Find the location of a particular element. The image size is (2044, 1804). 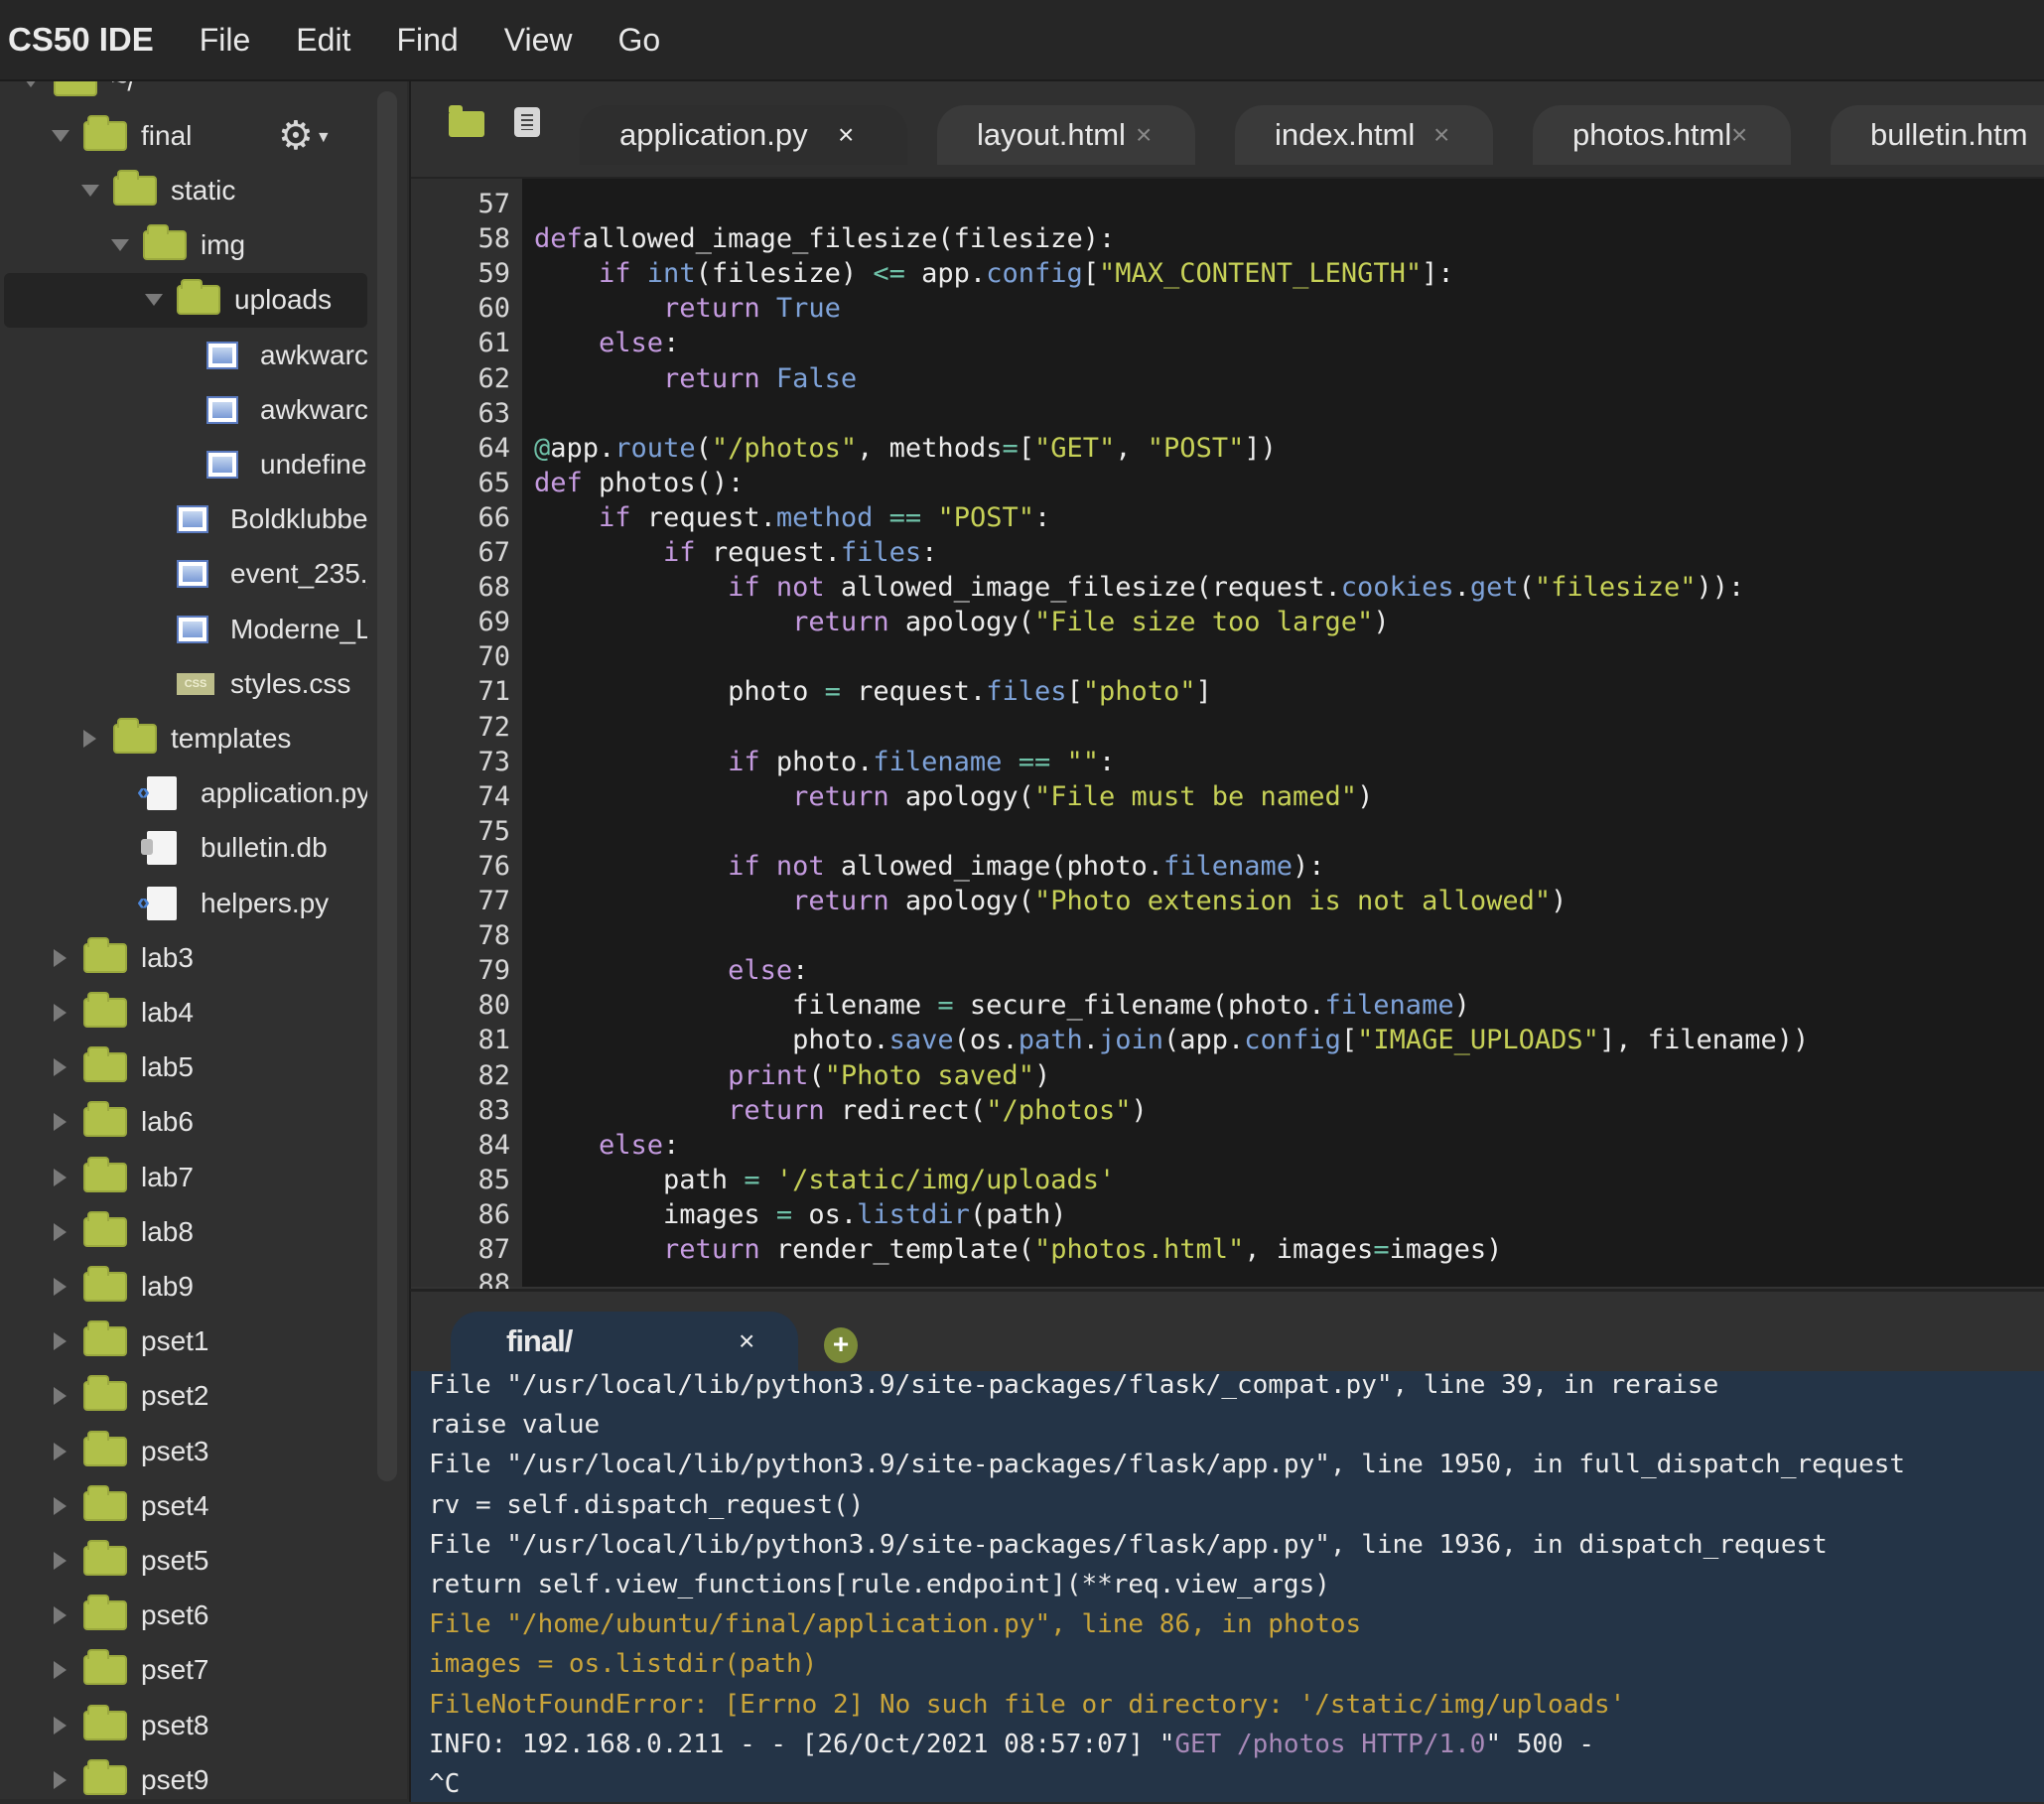

outline-icon is located at coordinates (527, 122).